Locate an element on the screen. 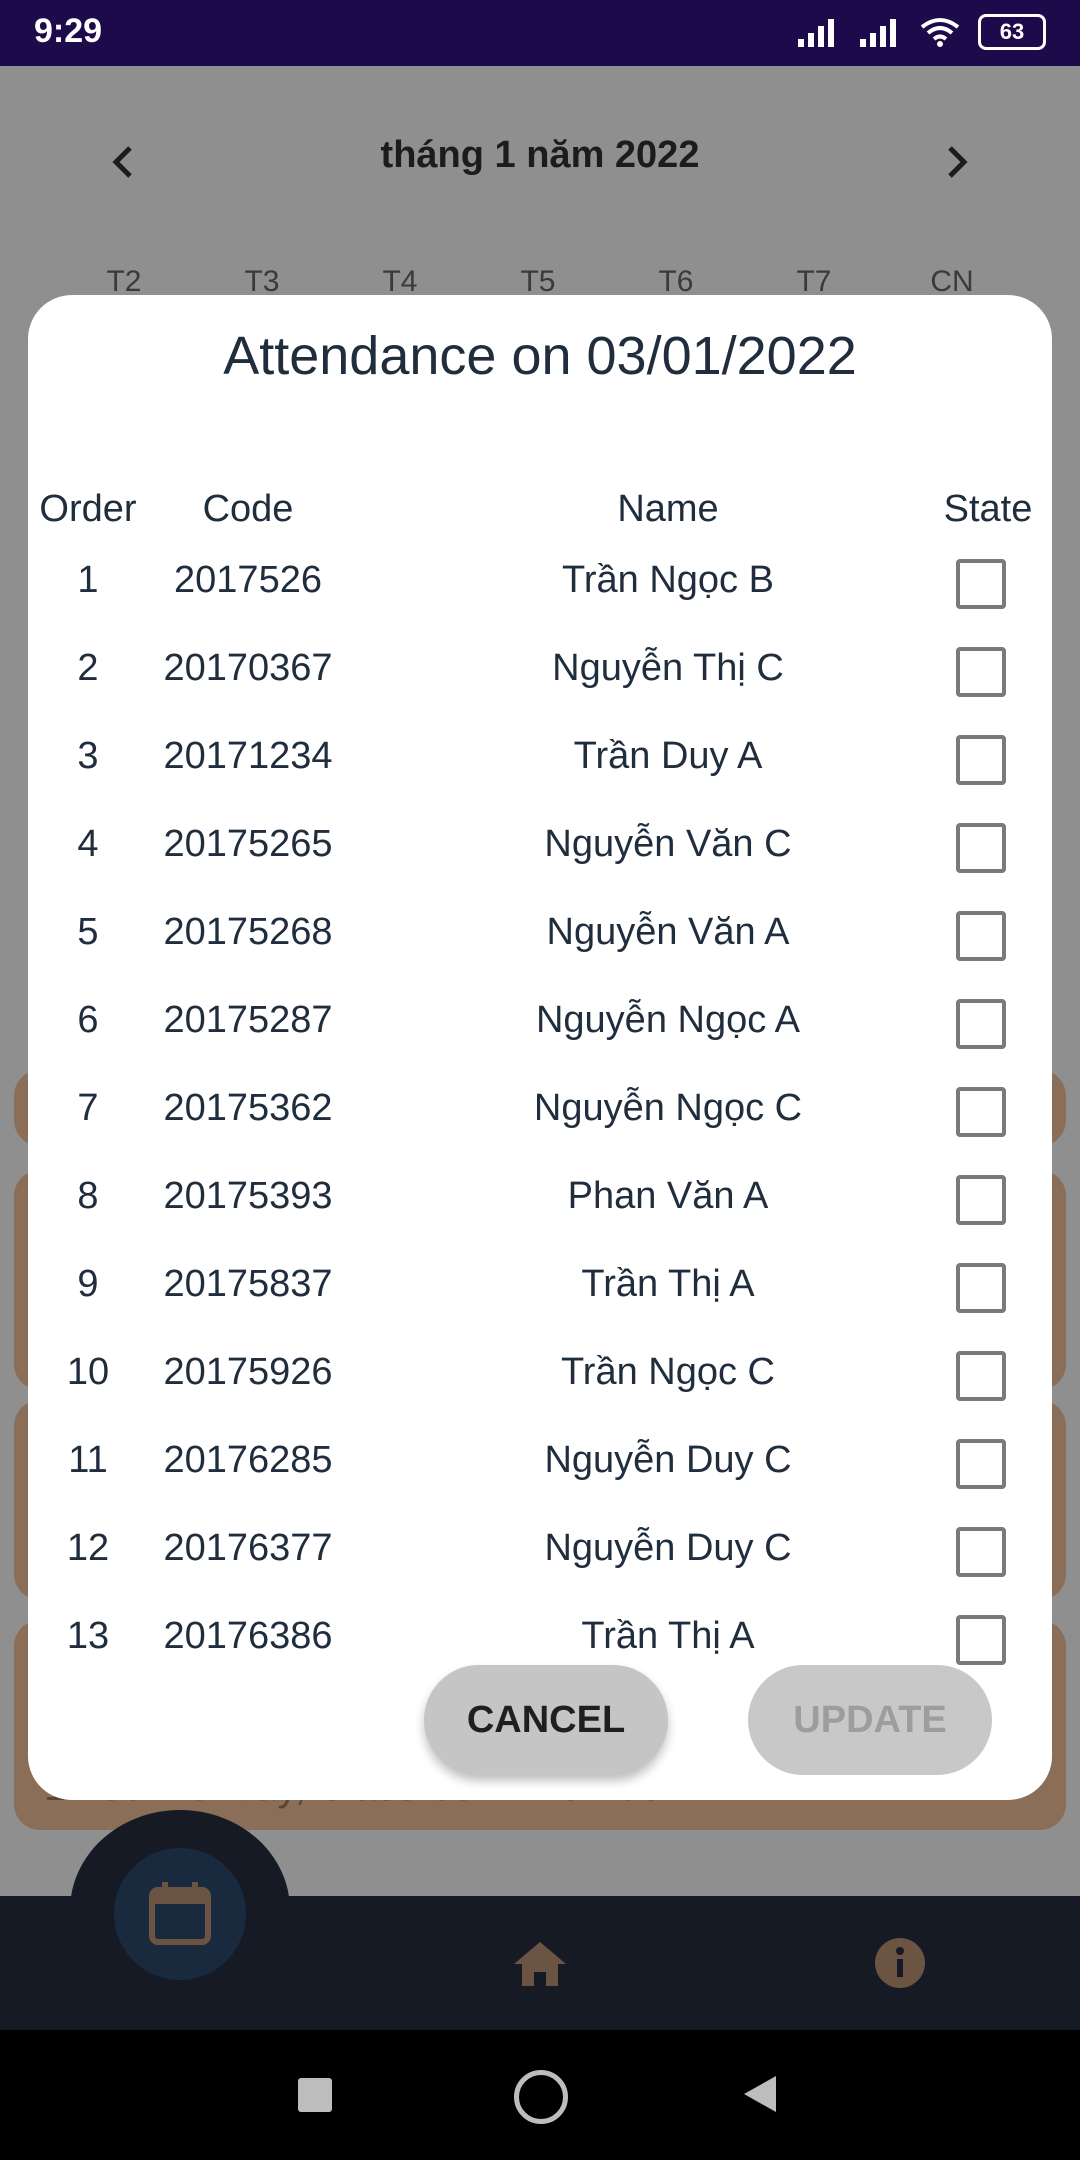 This screenshot has height=2160, width=1080. row-code: 20175926 is located at coordinates (248, 1372).